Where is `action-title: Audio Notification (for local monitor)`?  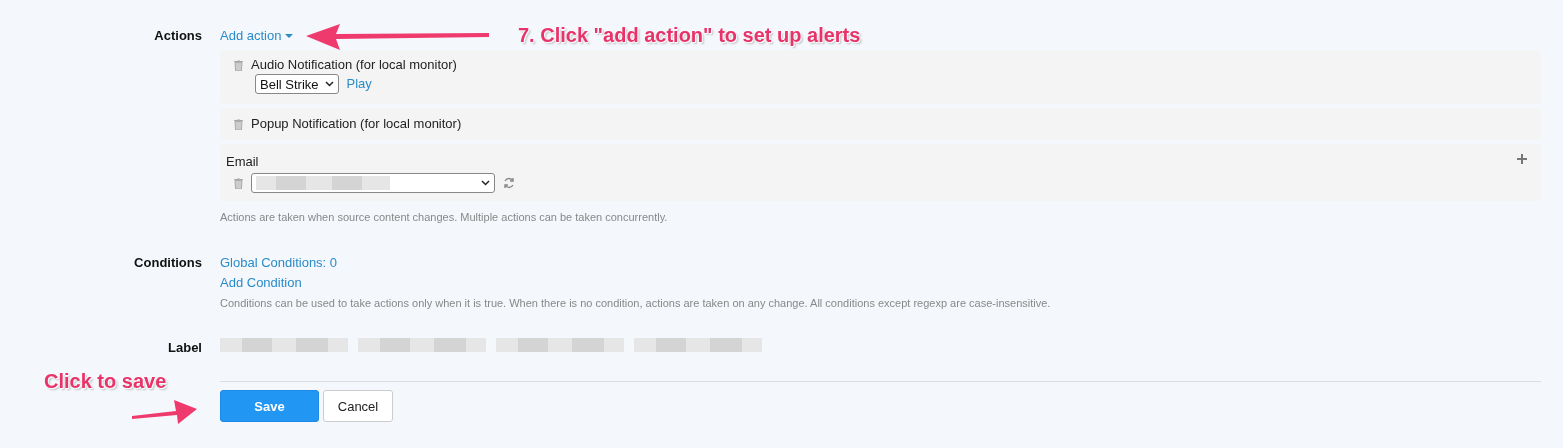 action-title: Audio Notification (for local monitor) is located at coordinates (354, 65).